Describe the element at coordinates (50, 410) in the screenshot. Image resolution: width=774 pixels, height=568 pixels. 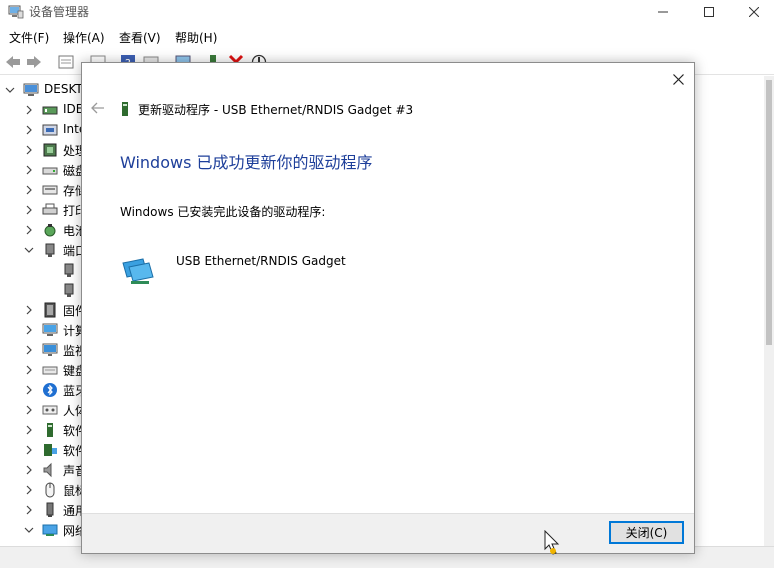
I see `human-interface-icon` at that location.